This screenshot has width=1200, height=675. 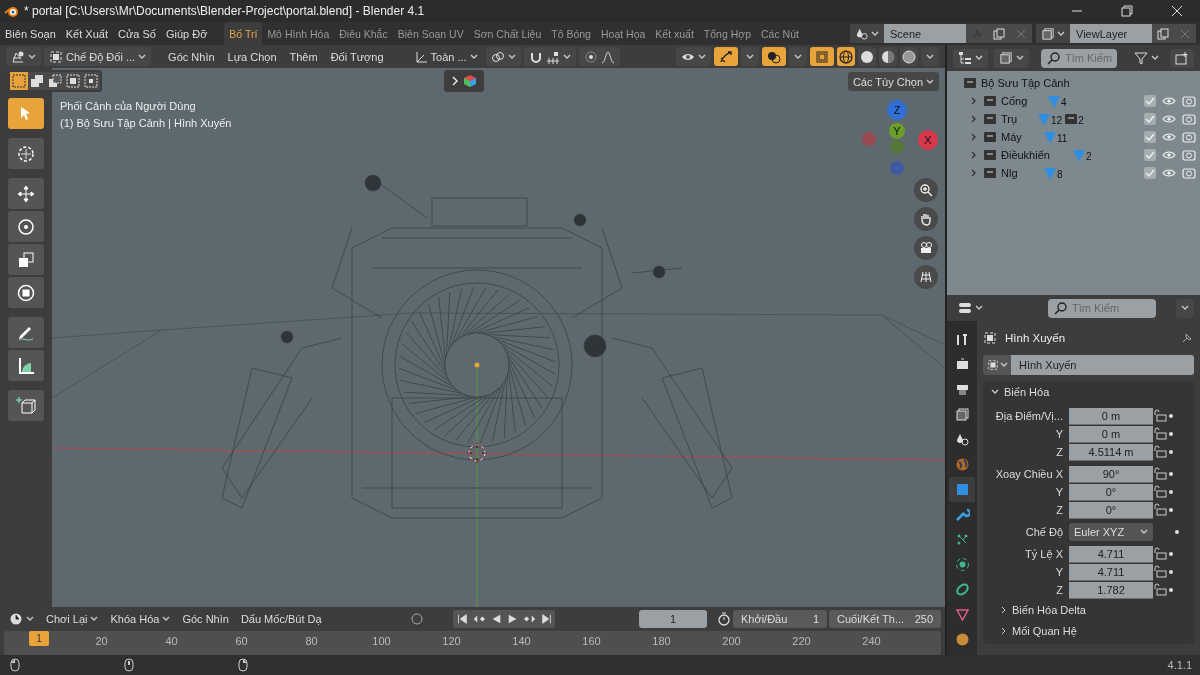 What do you see at coordinates (146, 123) in the screenshot?
I see `viewport-info-text: (1) Bộ Sưu Tập Cảnh | Hình Xuyến` at bounding box center [146, 123].